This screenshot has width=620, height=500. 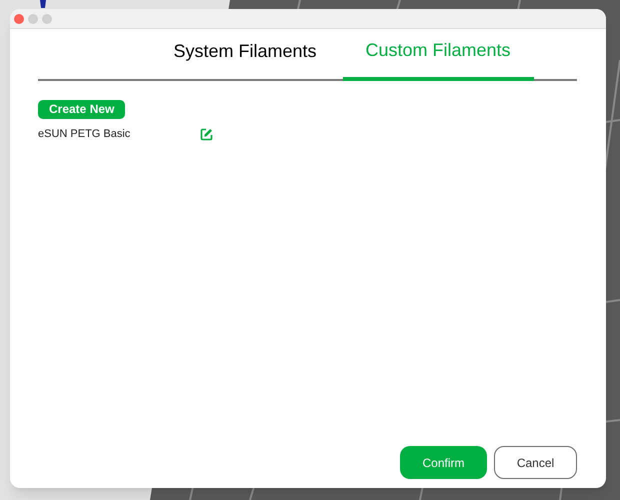 I want to click on create-new-button: Create New, so click(x=82, y=109).